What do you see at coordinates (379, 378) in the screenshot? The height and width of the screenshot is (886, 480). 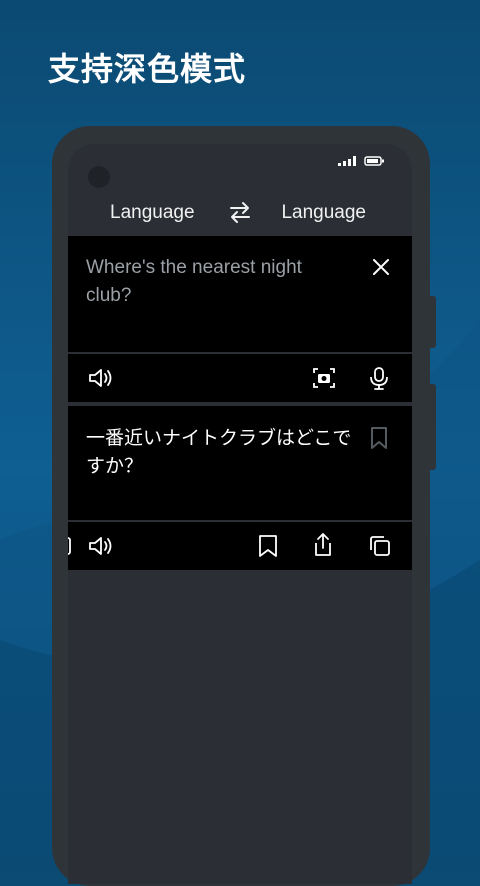 I see `microphone-icon` at bounding box center [379, 378].